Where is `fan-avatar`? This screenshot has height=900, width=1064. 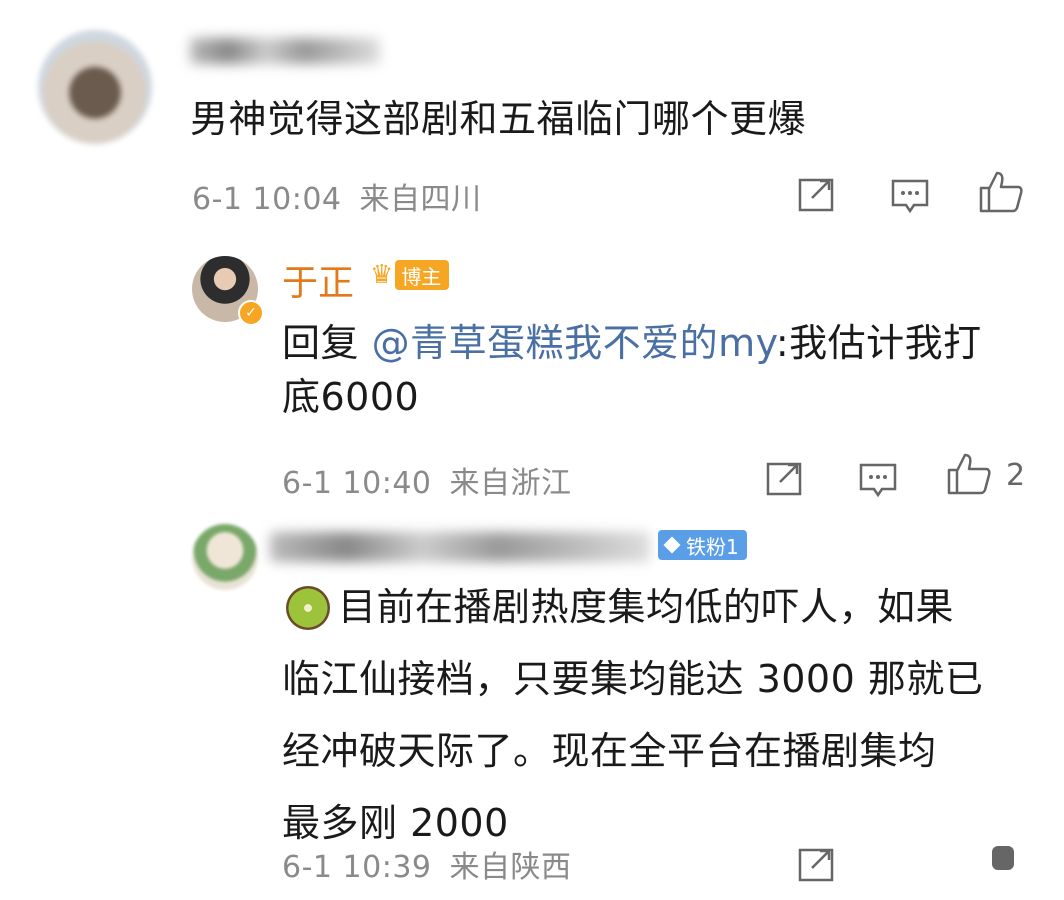 fan-avatar is located at coordinates (225, 557).